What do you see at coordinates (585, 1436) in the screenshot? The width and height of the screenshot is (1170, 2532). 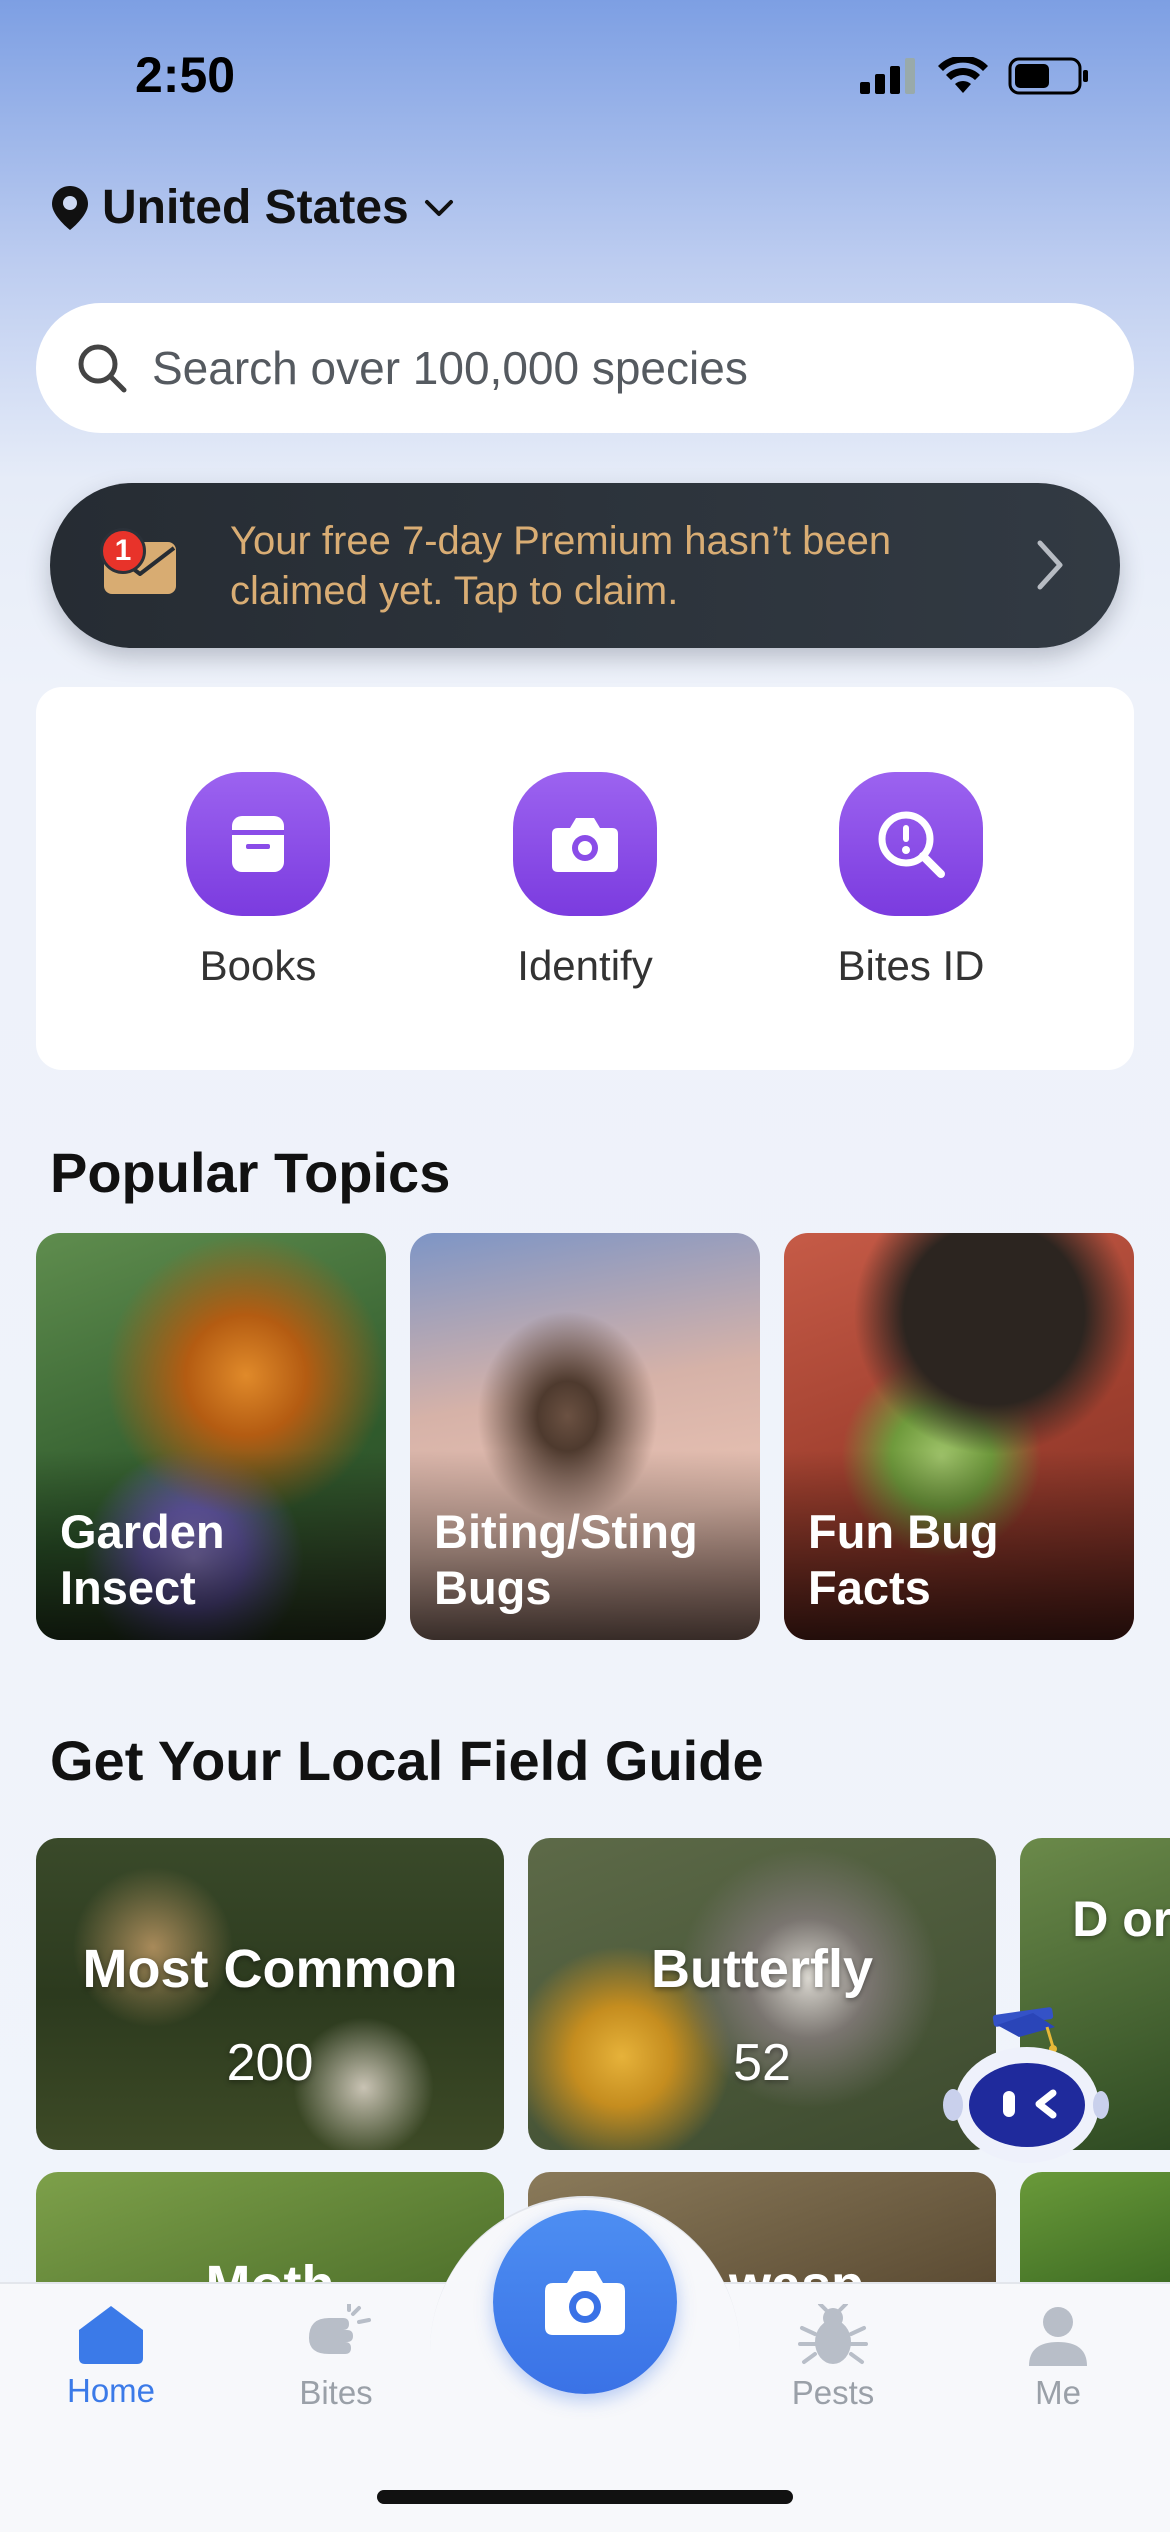 I see `topic-card-biting-sting-bugs: Biting/Sting Bugs` at bounding box center [585, 1436].